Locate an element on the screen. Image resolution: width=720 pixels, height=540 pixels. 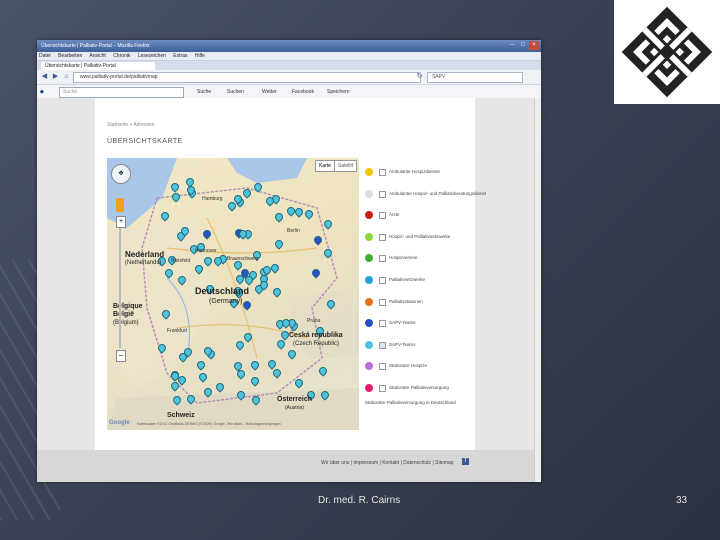
map-label-germany: (Germany) is located at coordinates (226, 301).